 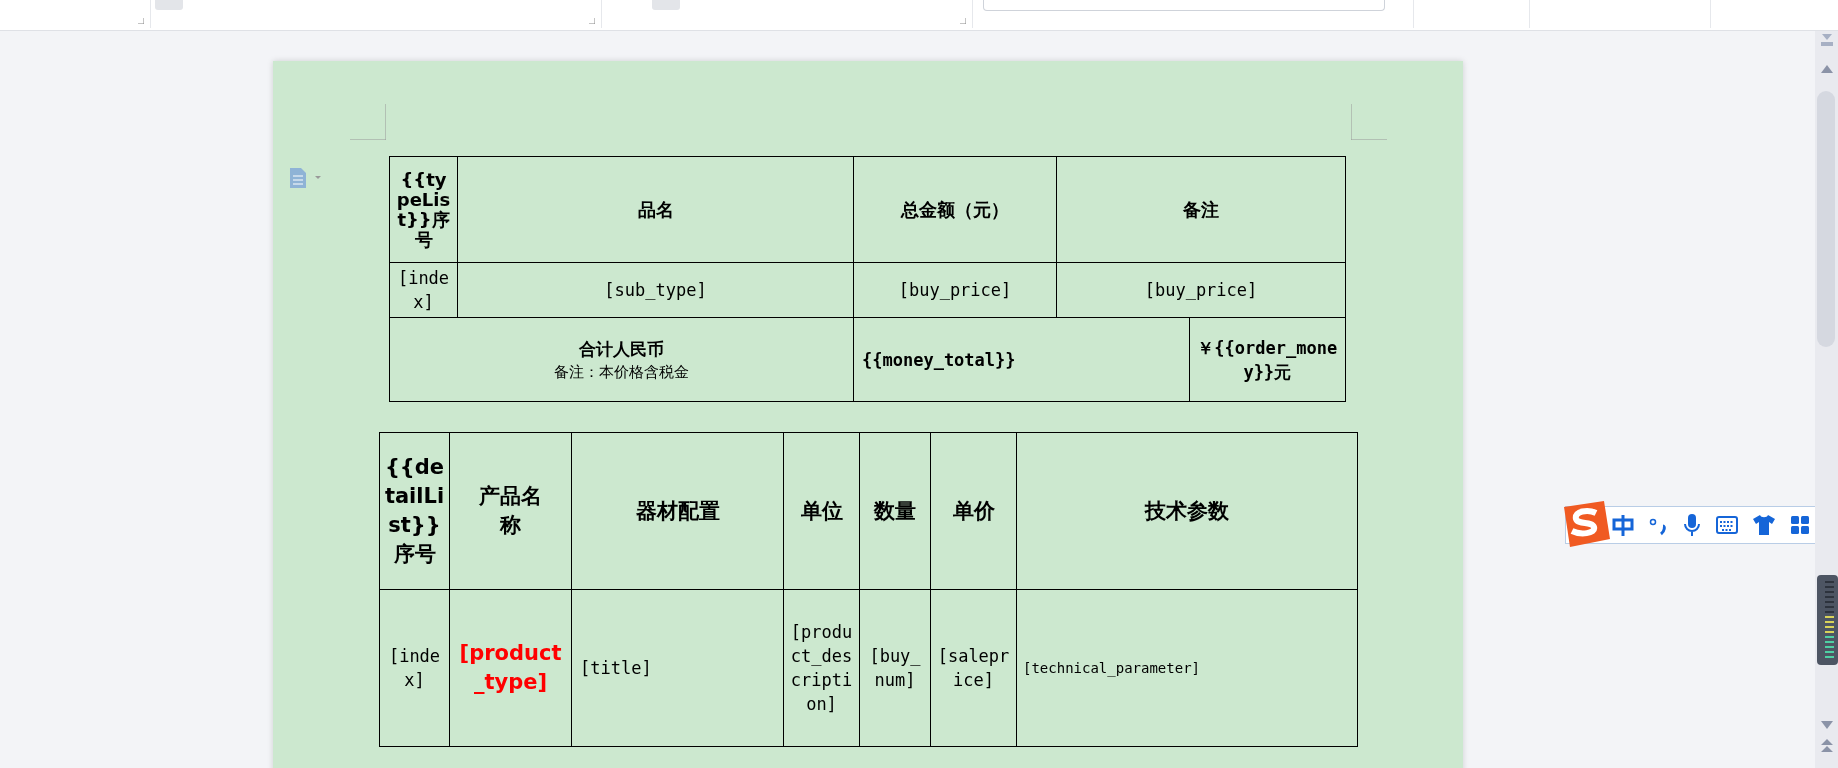 What do you see at coordinates (1826, 399) in the screenshot?
I see `scrollbar` at bounding box center [1826, 399].